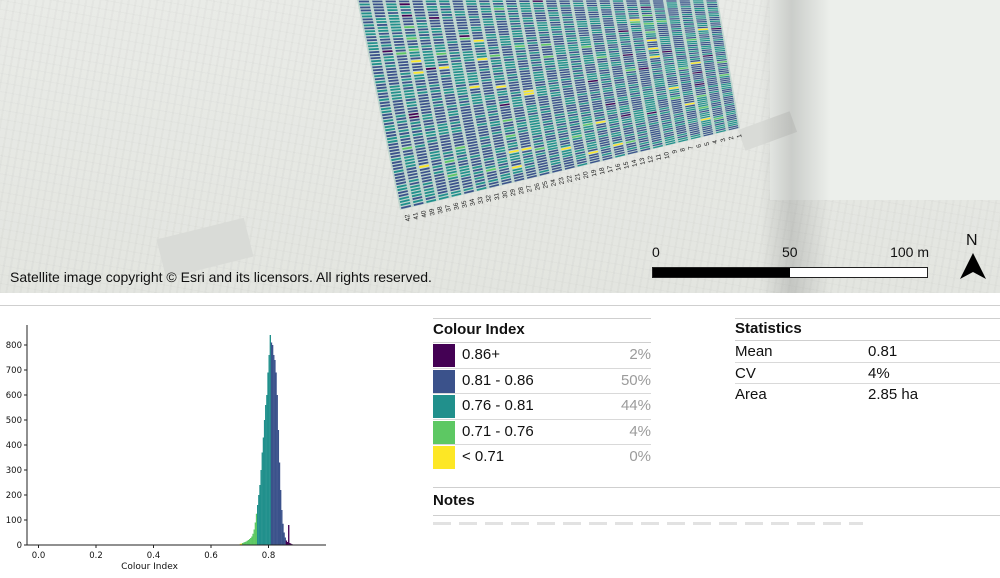  I want to click on row-label: 18, so click(602, 170).